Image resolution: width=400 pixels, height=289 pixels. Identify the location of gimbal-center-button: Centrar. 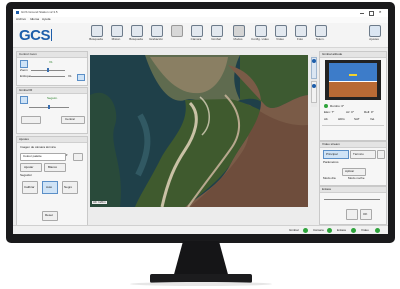
(73, 120).